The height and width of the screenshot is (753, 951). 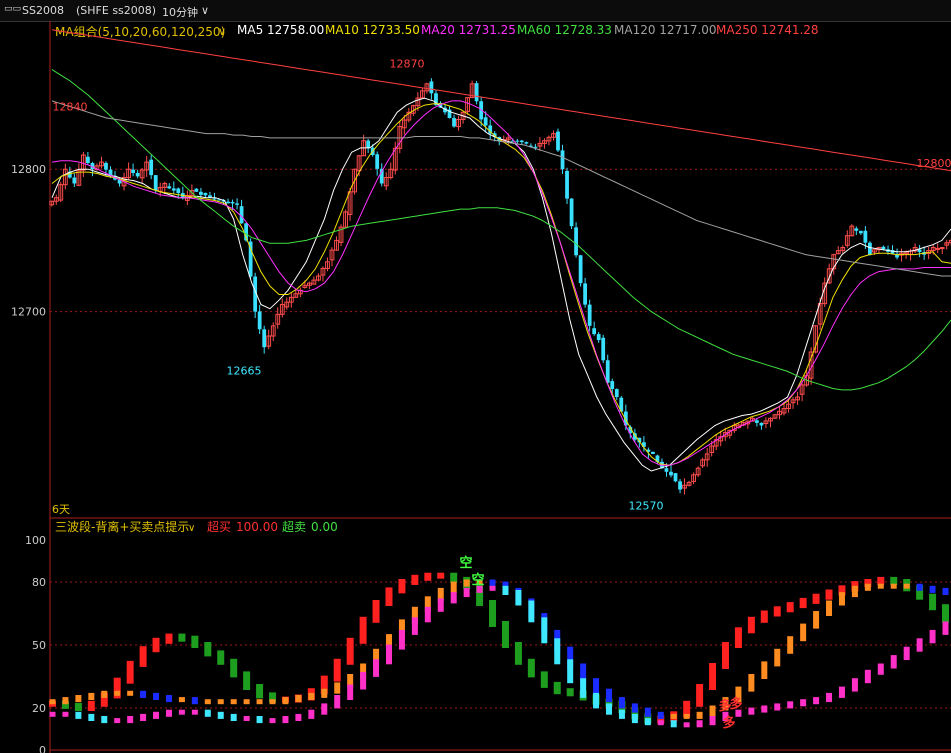 What do you see at coordinates (42, 748) in the screenshot?
I see `oscillator-tick-label: 0` at bounding box center [42, 748].